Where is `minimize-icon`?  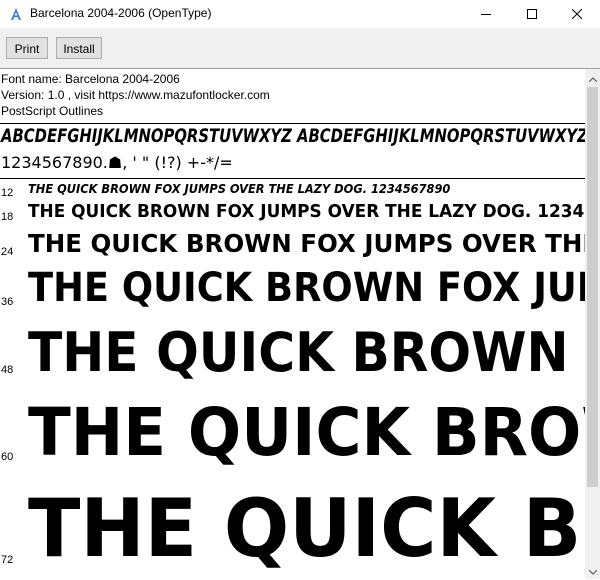 minimize-icon is located at coordinates (486, 14).